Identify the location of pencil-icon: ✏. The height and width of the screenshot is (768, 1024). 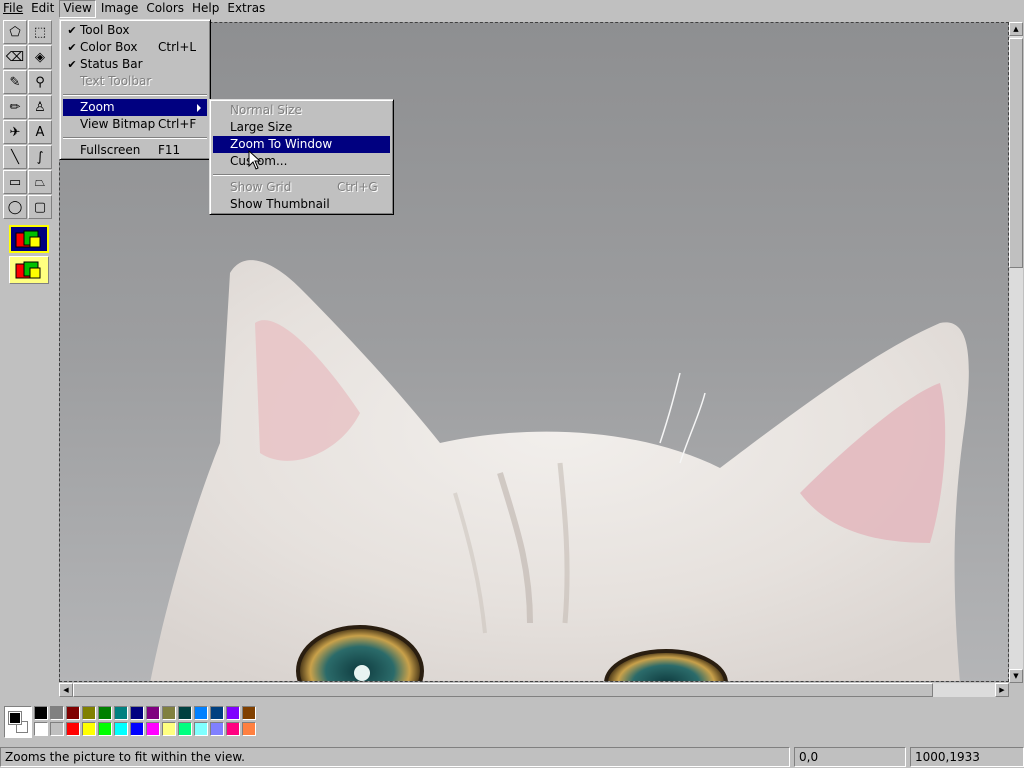
(15, 107).